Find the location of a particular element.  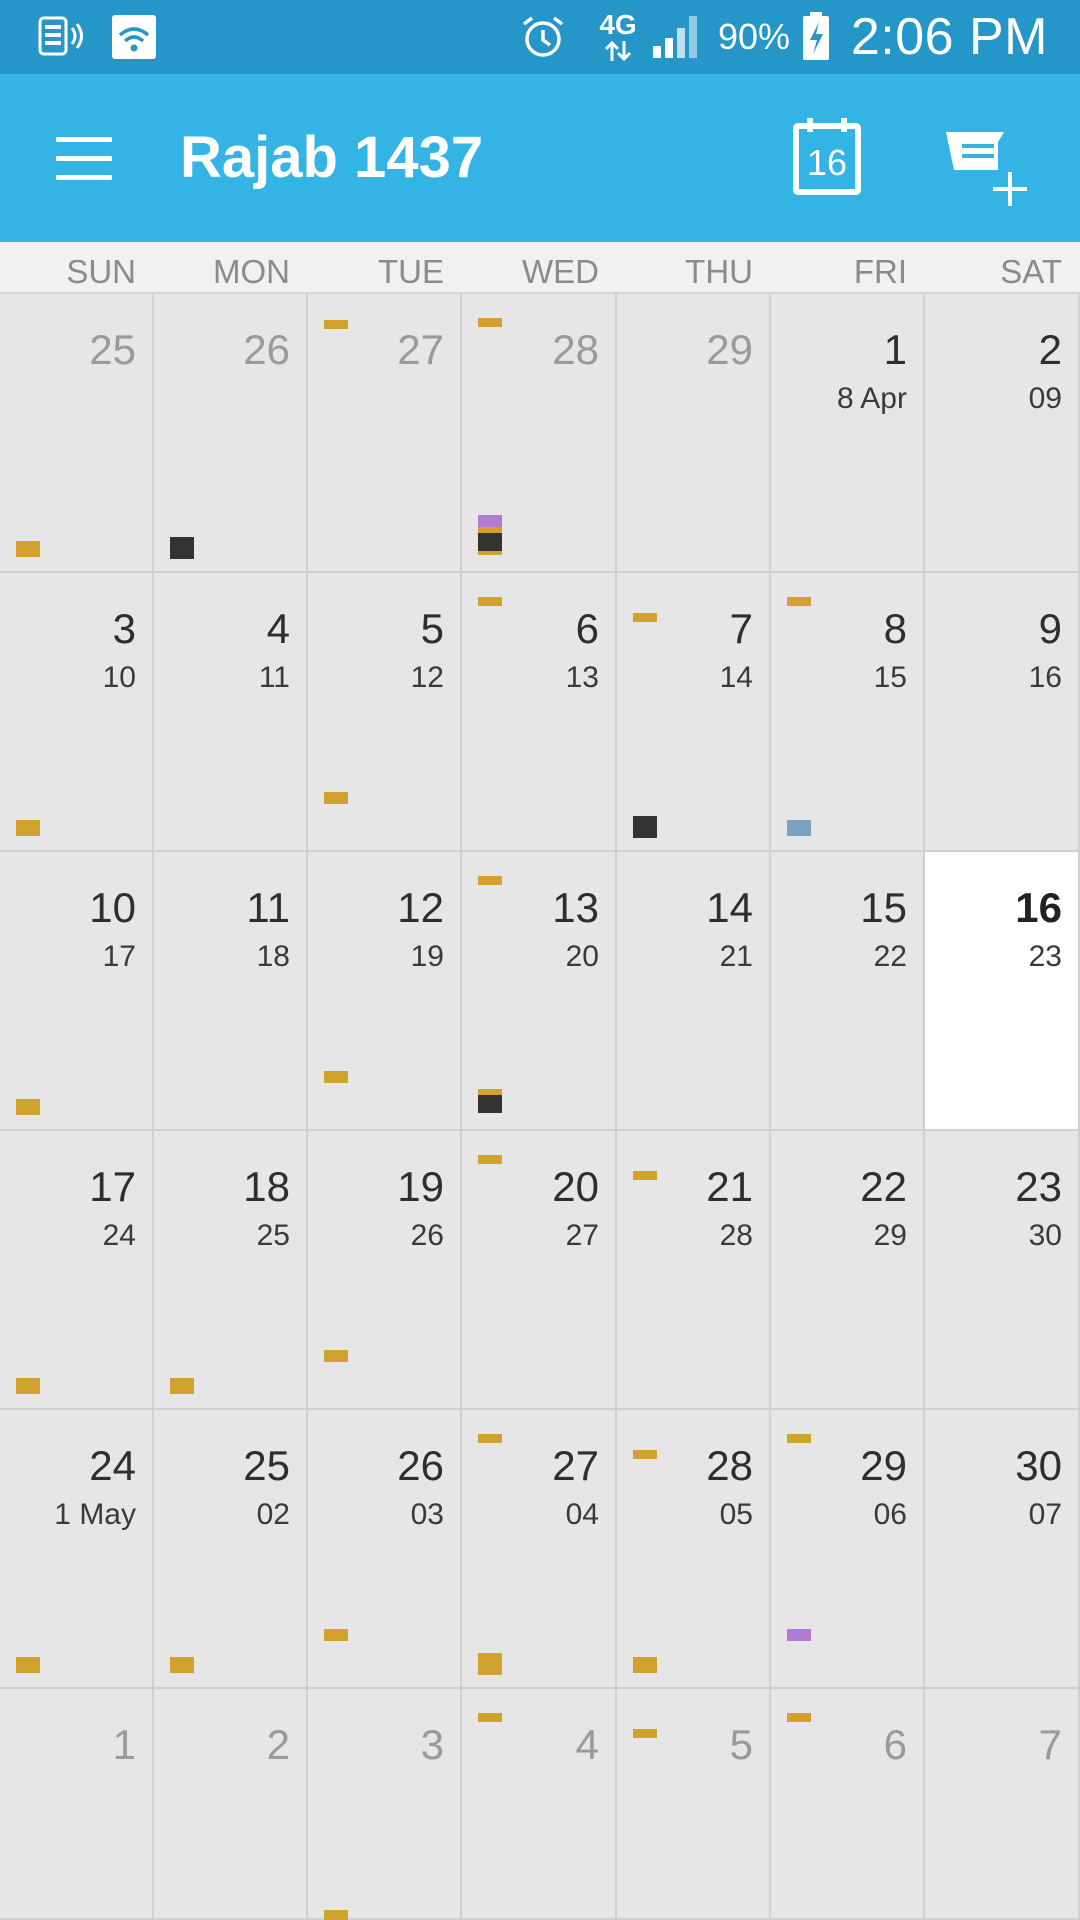

menu-button is located at coordinates (84, 158).